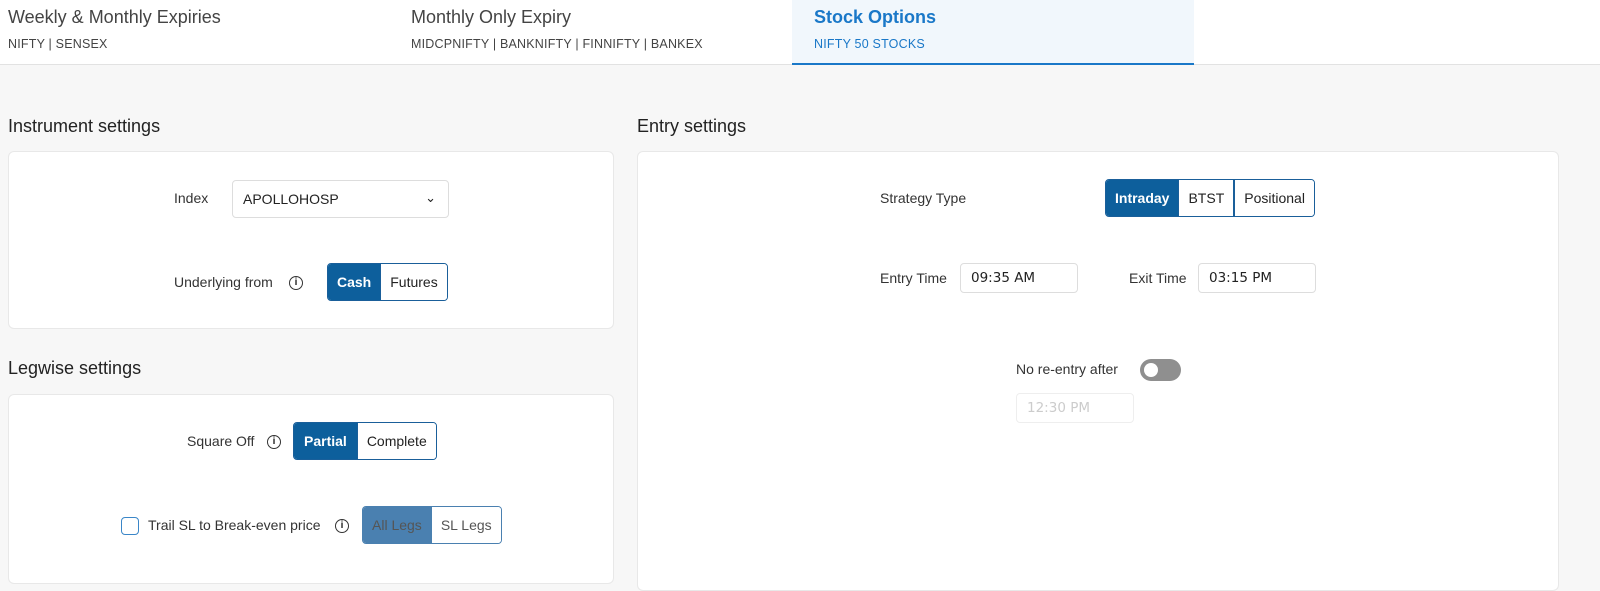 This screenshot has height=591, width=1600. What do you see at coordinates (191, 198) in the screenshot?
I see `index-label: Index` at bounding box center [191, 198].